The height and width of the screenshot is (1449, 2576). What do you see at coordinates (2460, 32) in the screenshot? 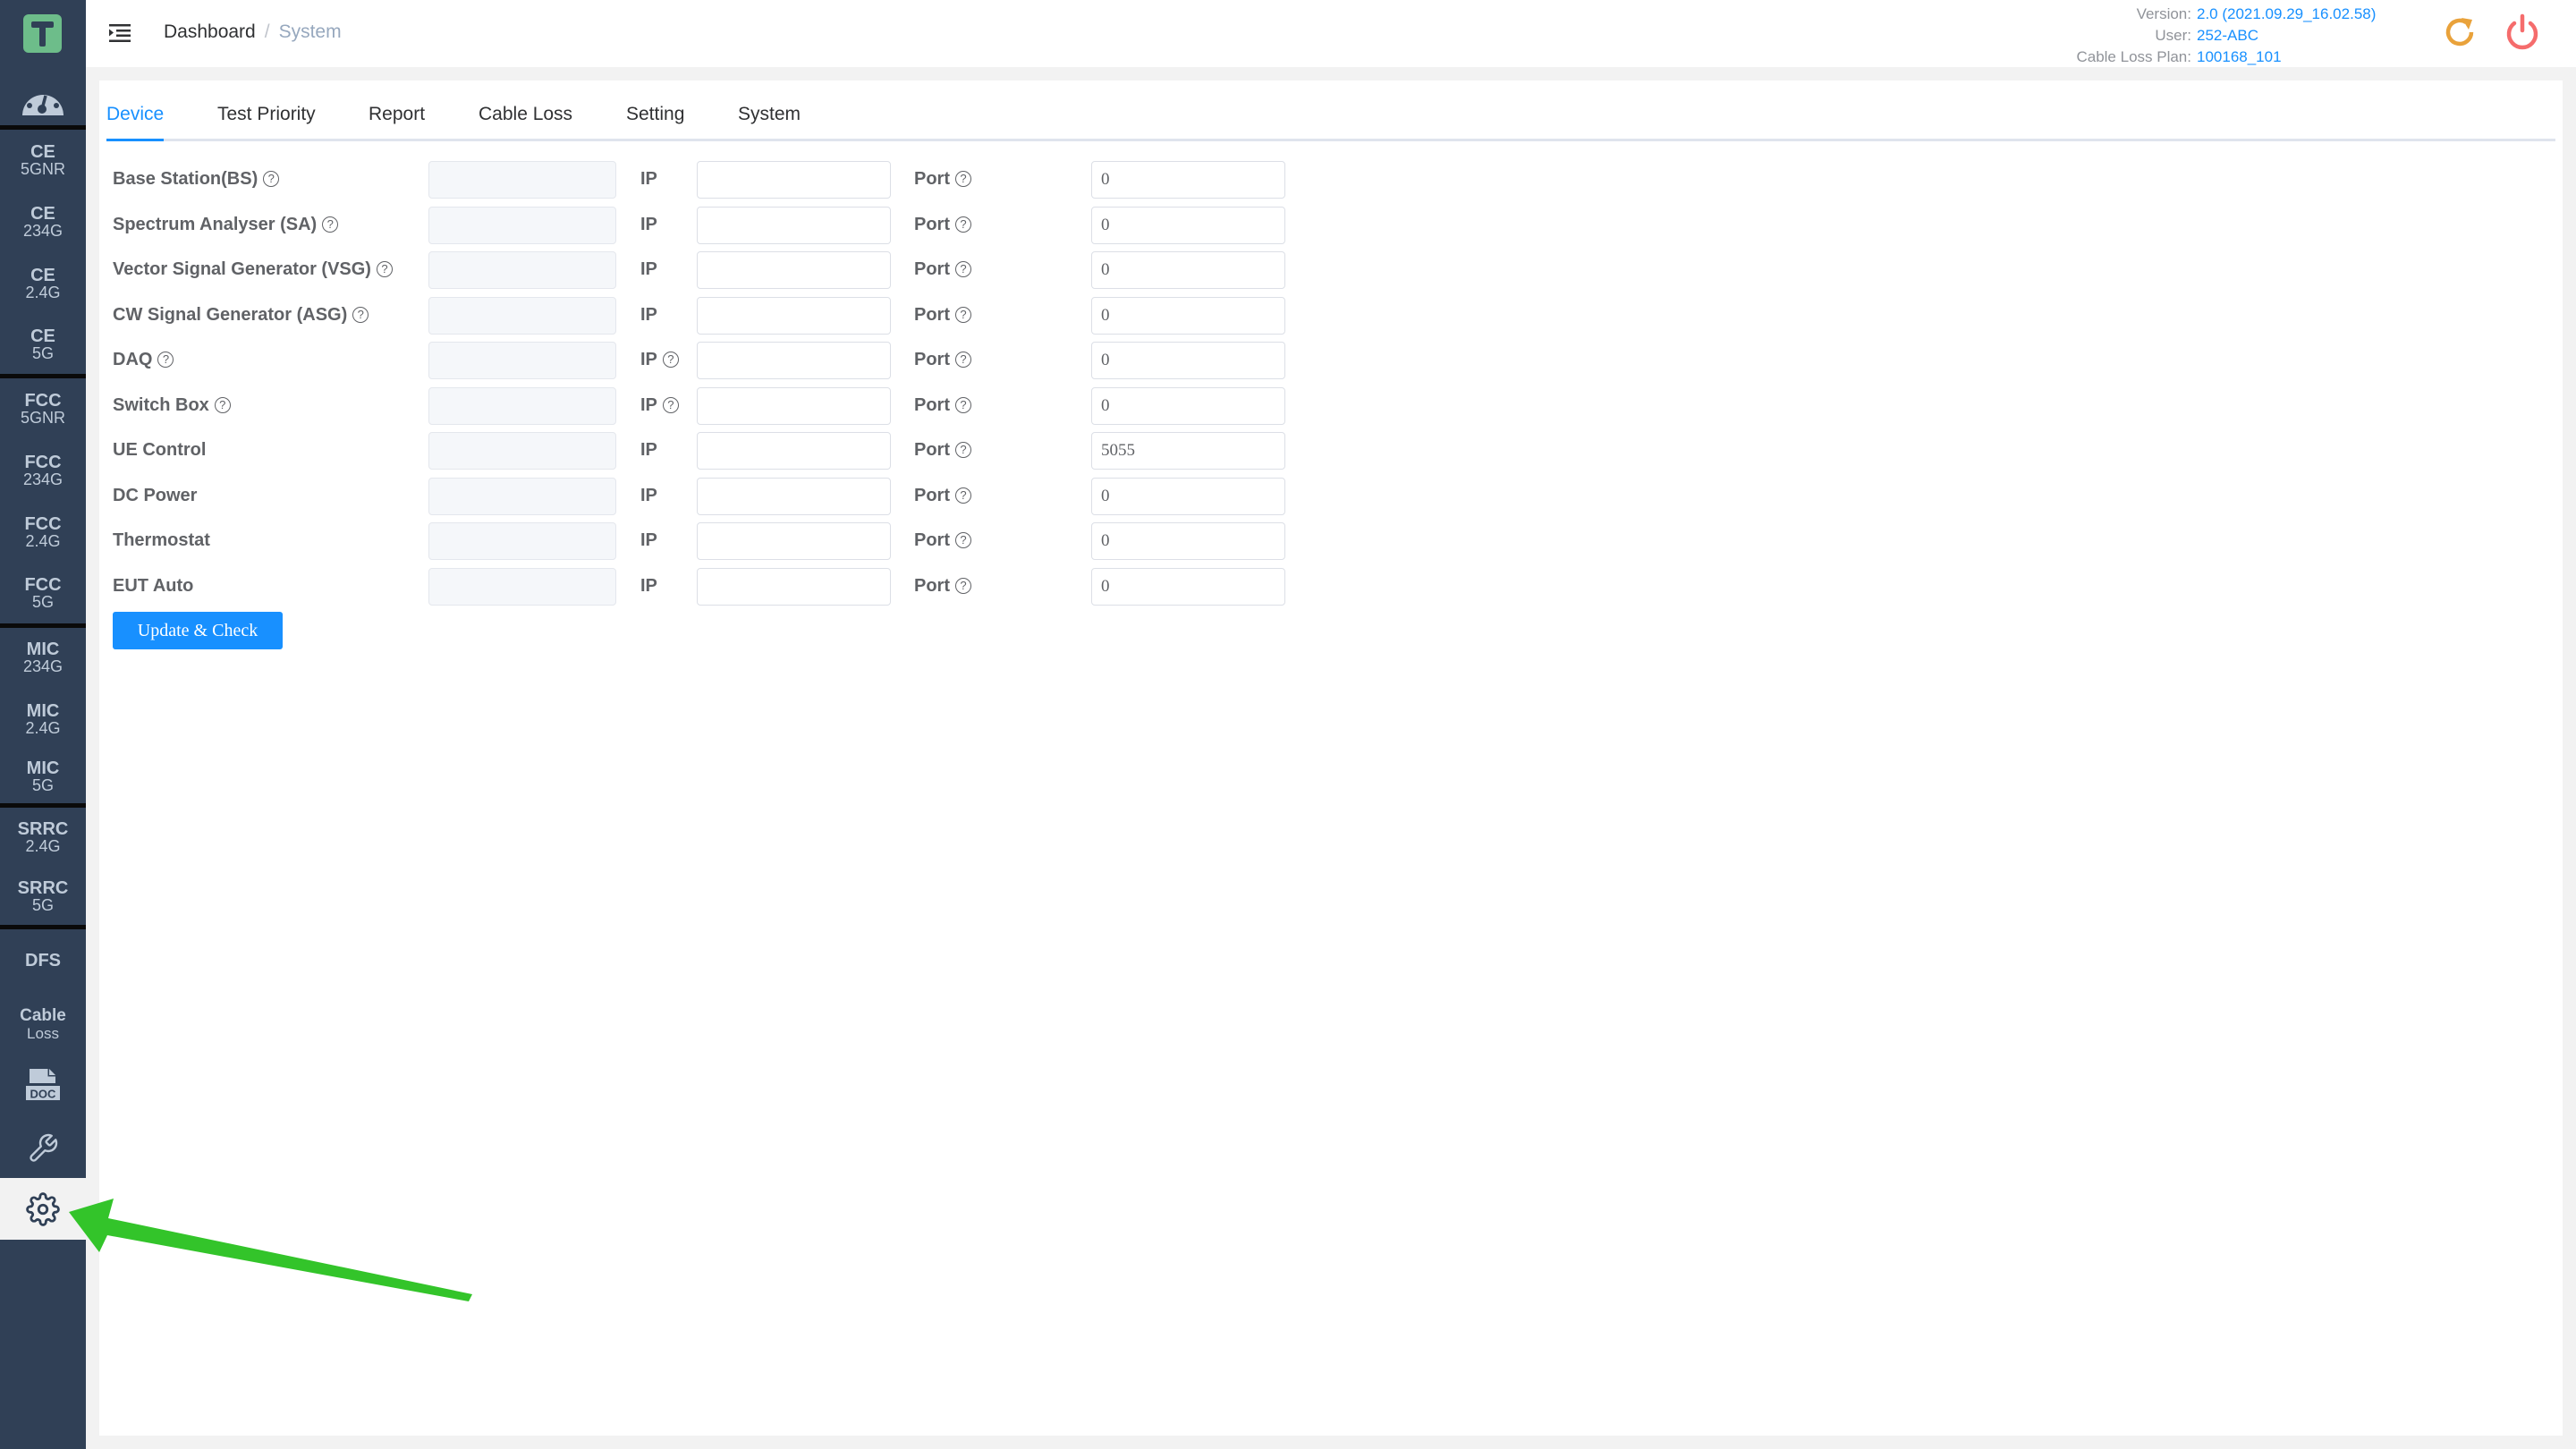
I see `refresh-icon` at bounding box center [2460, 32].